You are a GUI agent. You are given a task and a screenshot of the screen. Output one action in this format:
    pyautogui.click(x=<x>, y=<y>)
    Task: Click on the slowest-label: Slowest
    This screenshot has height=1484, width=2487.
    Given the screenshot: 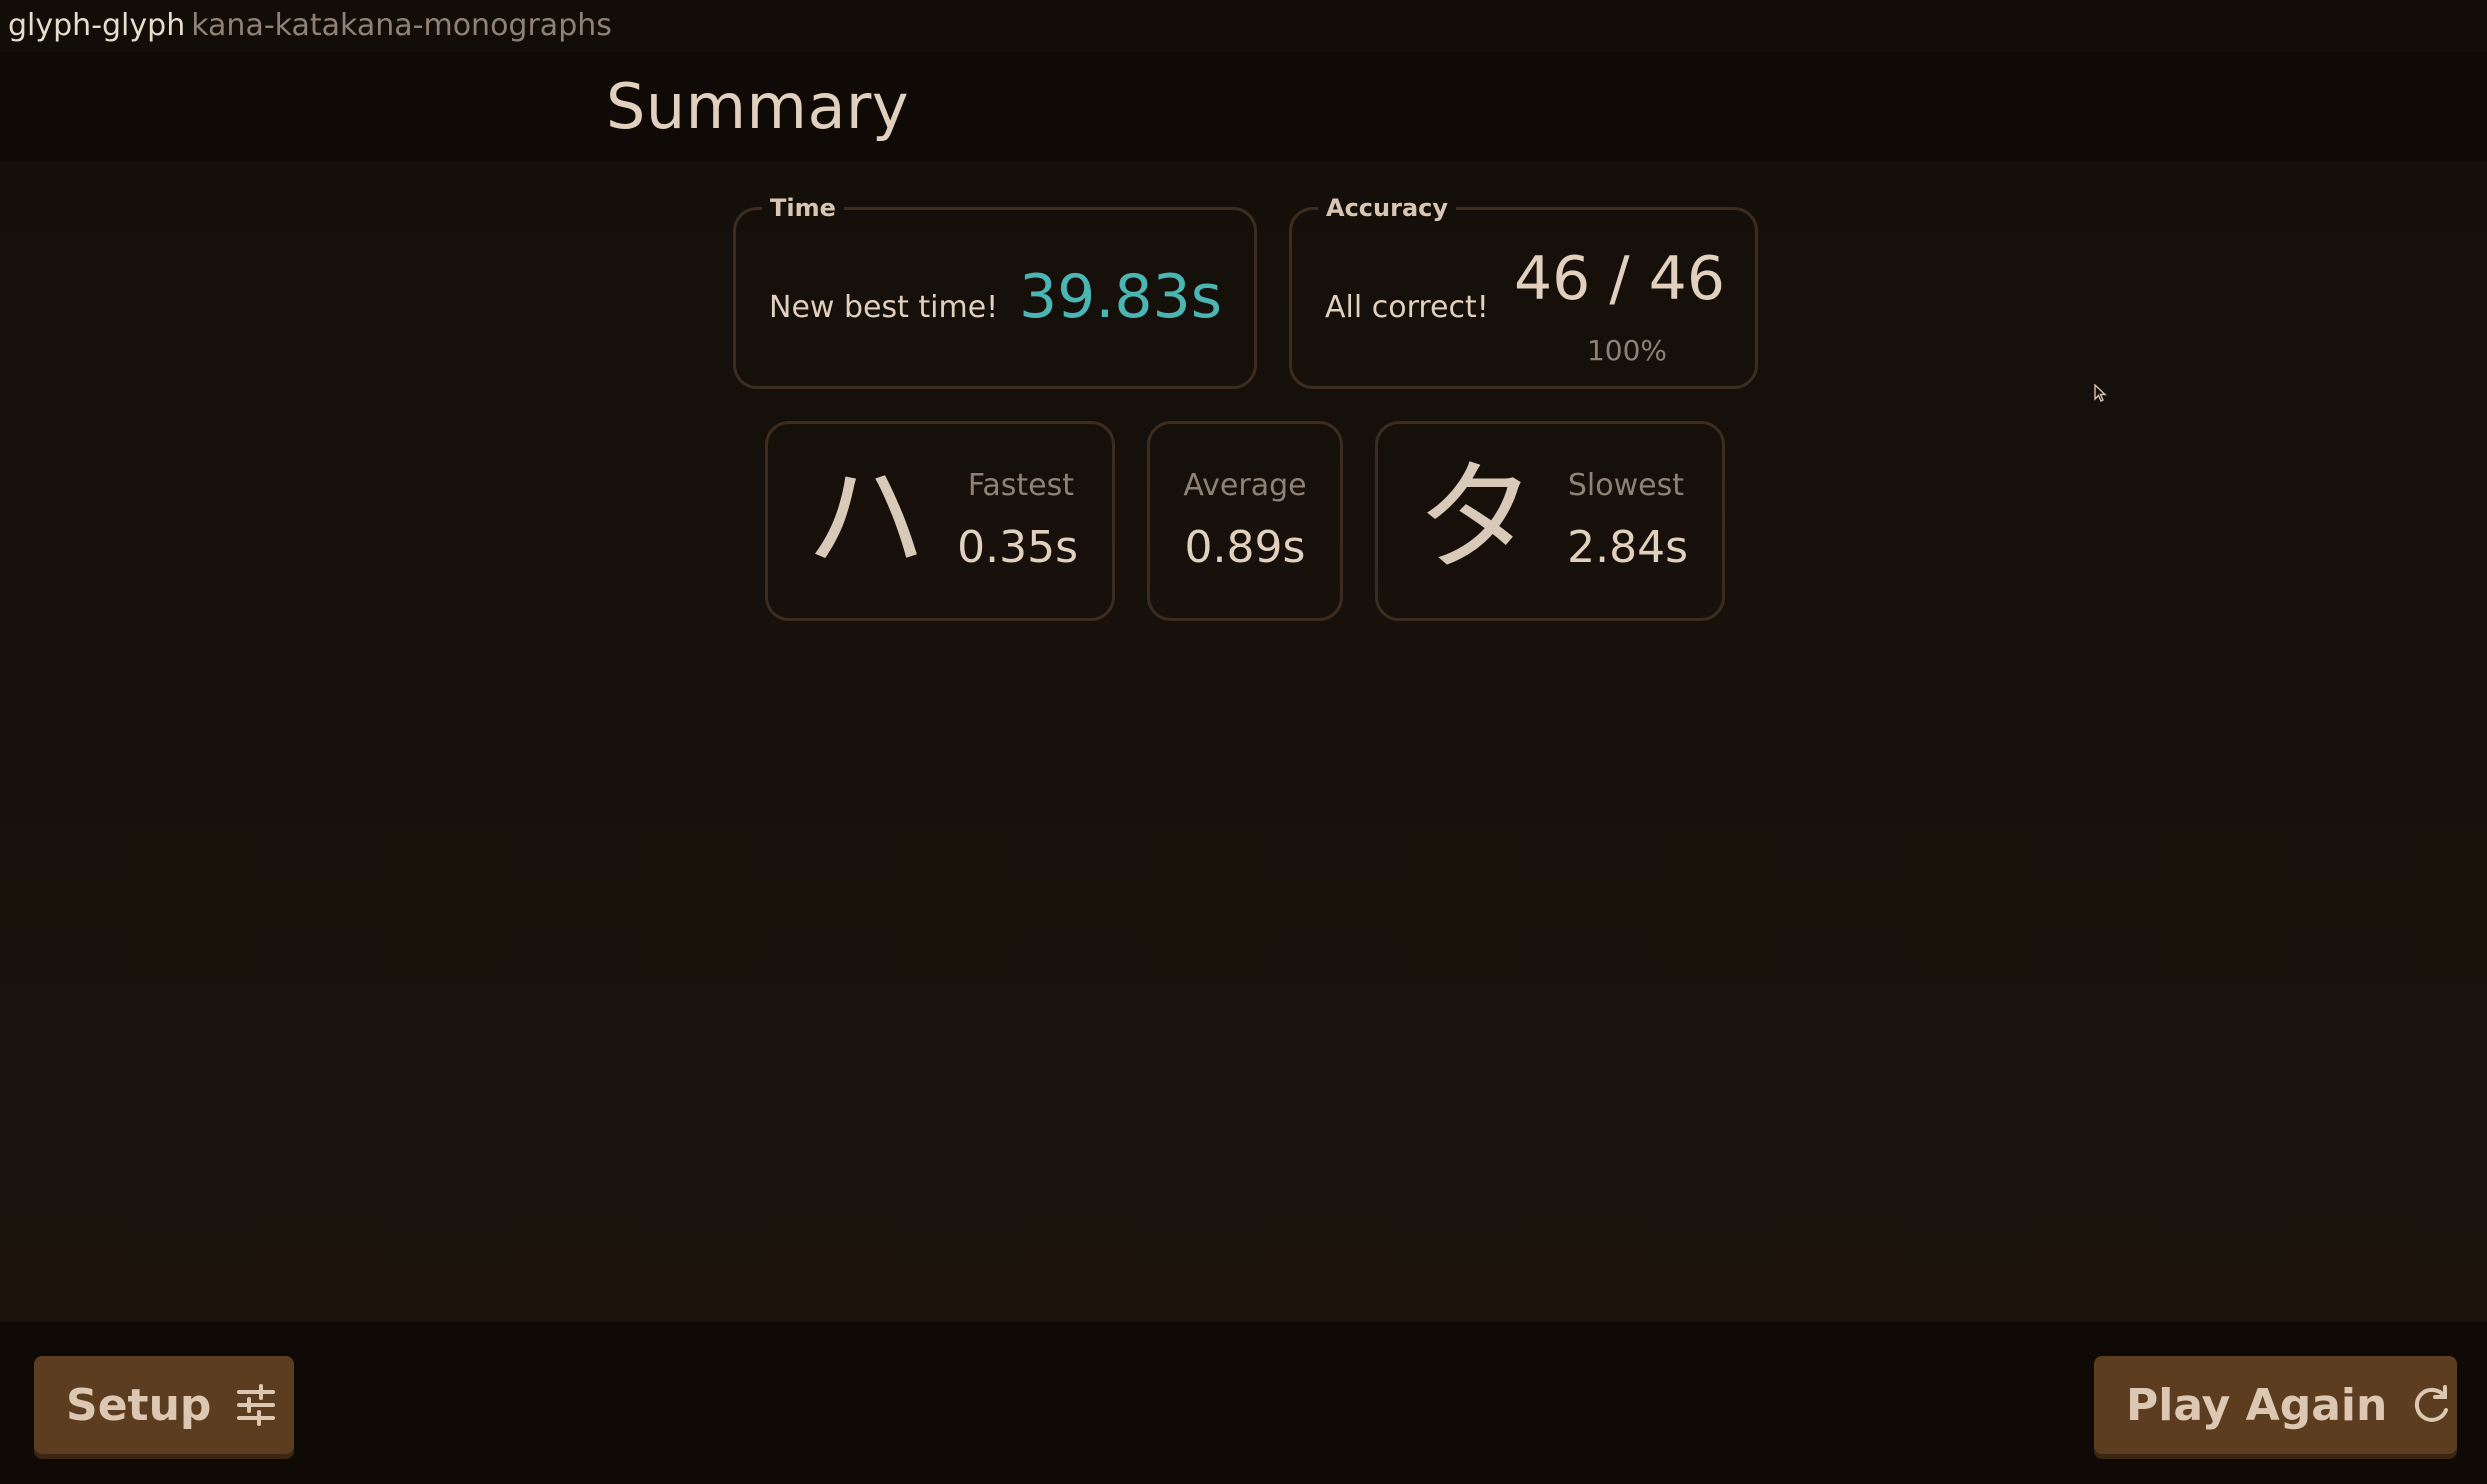 What is the action you would take?
    pyautogui.click(x=1625, y=485)
    